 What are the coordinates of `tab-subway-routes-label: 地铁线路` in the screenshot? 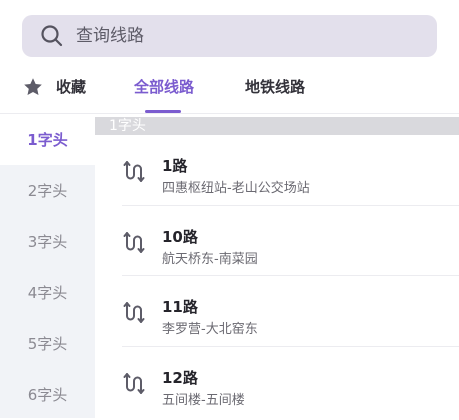 It's located at (275, 87).